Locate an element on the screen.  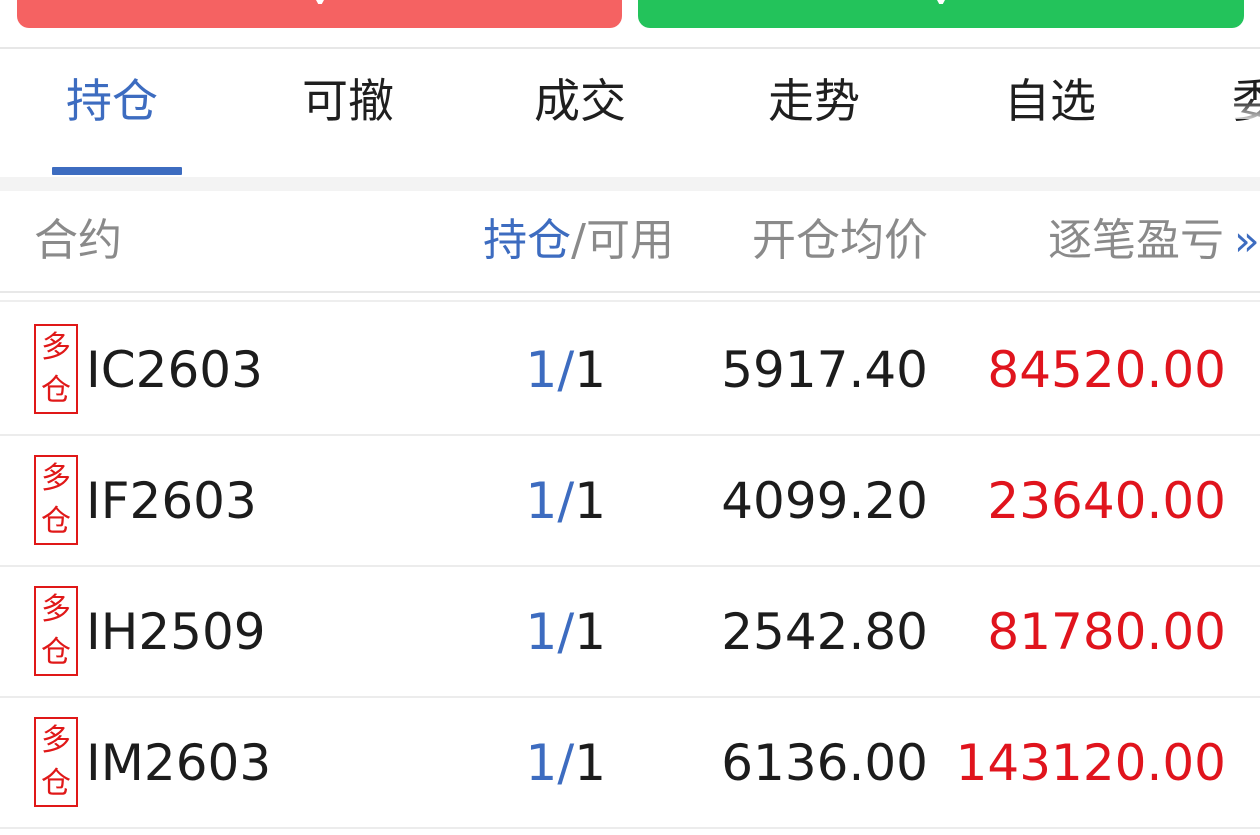
tab-orders-label: 委 is located at coordinates (1246, 101).